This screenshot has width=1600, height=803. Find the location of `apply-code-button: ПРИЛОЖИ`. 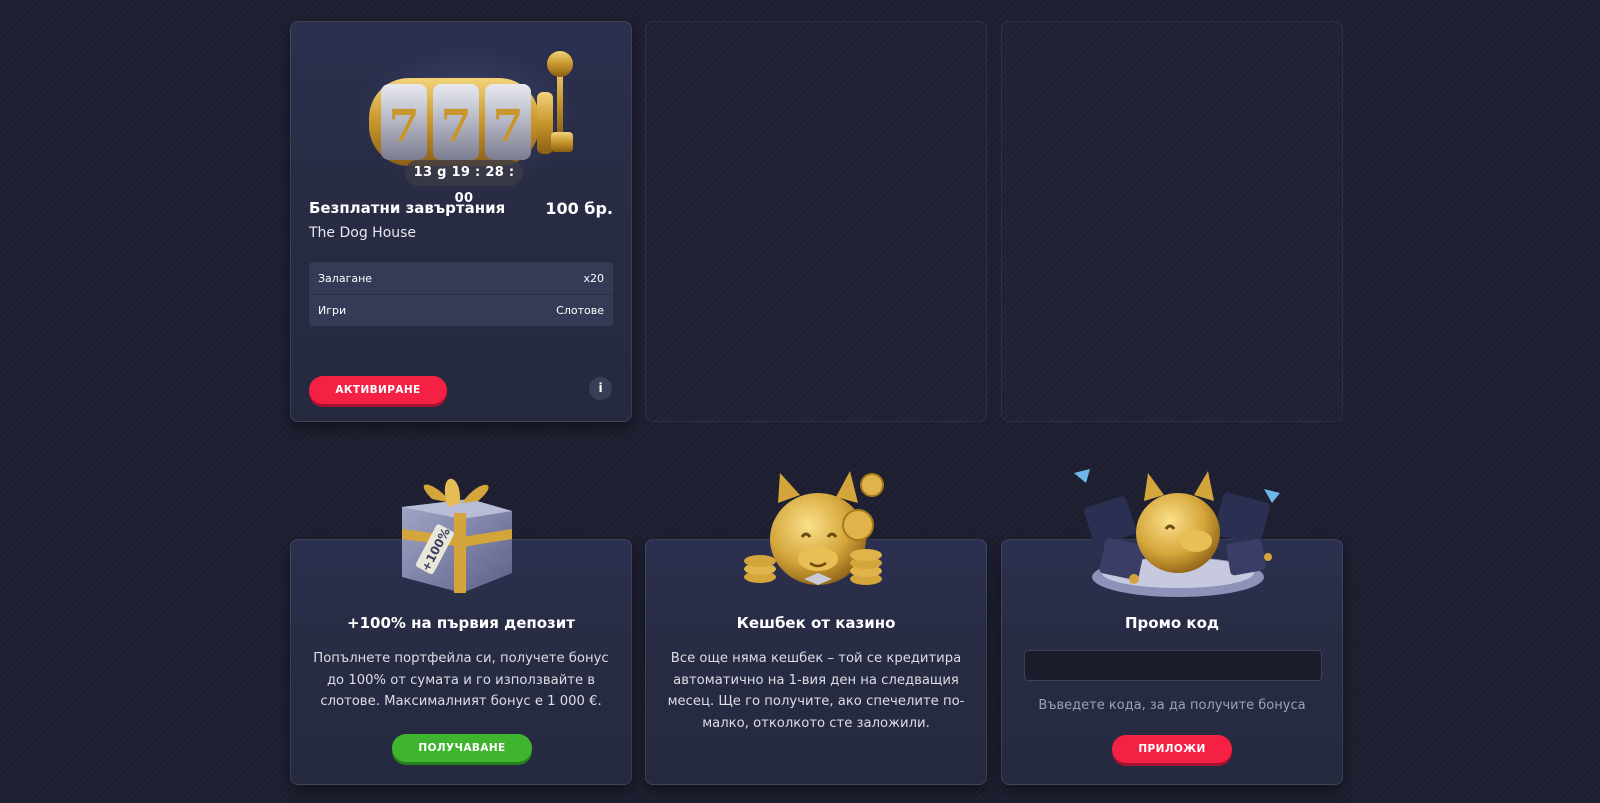

apply-code-button: ПРИЛОЖИ is located at coordinates (1172, 749).